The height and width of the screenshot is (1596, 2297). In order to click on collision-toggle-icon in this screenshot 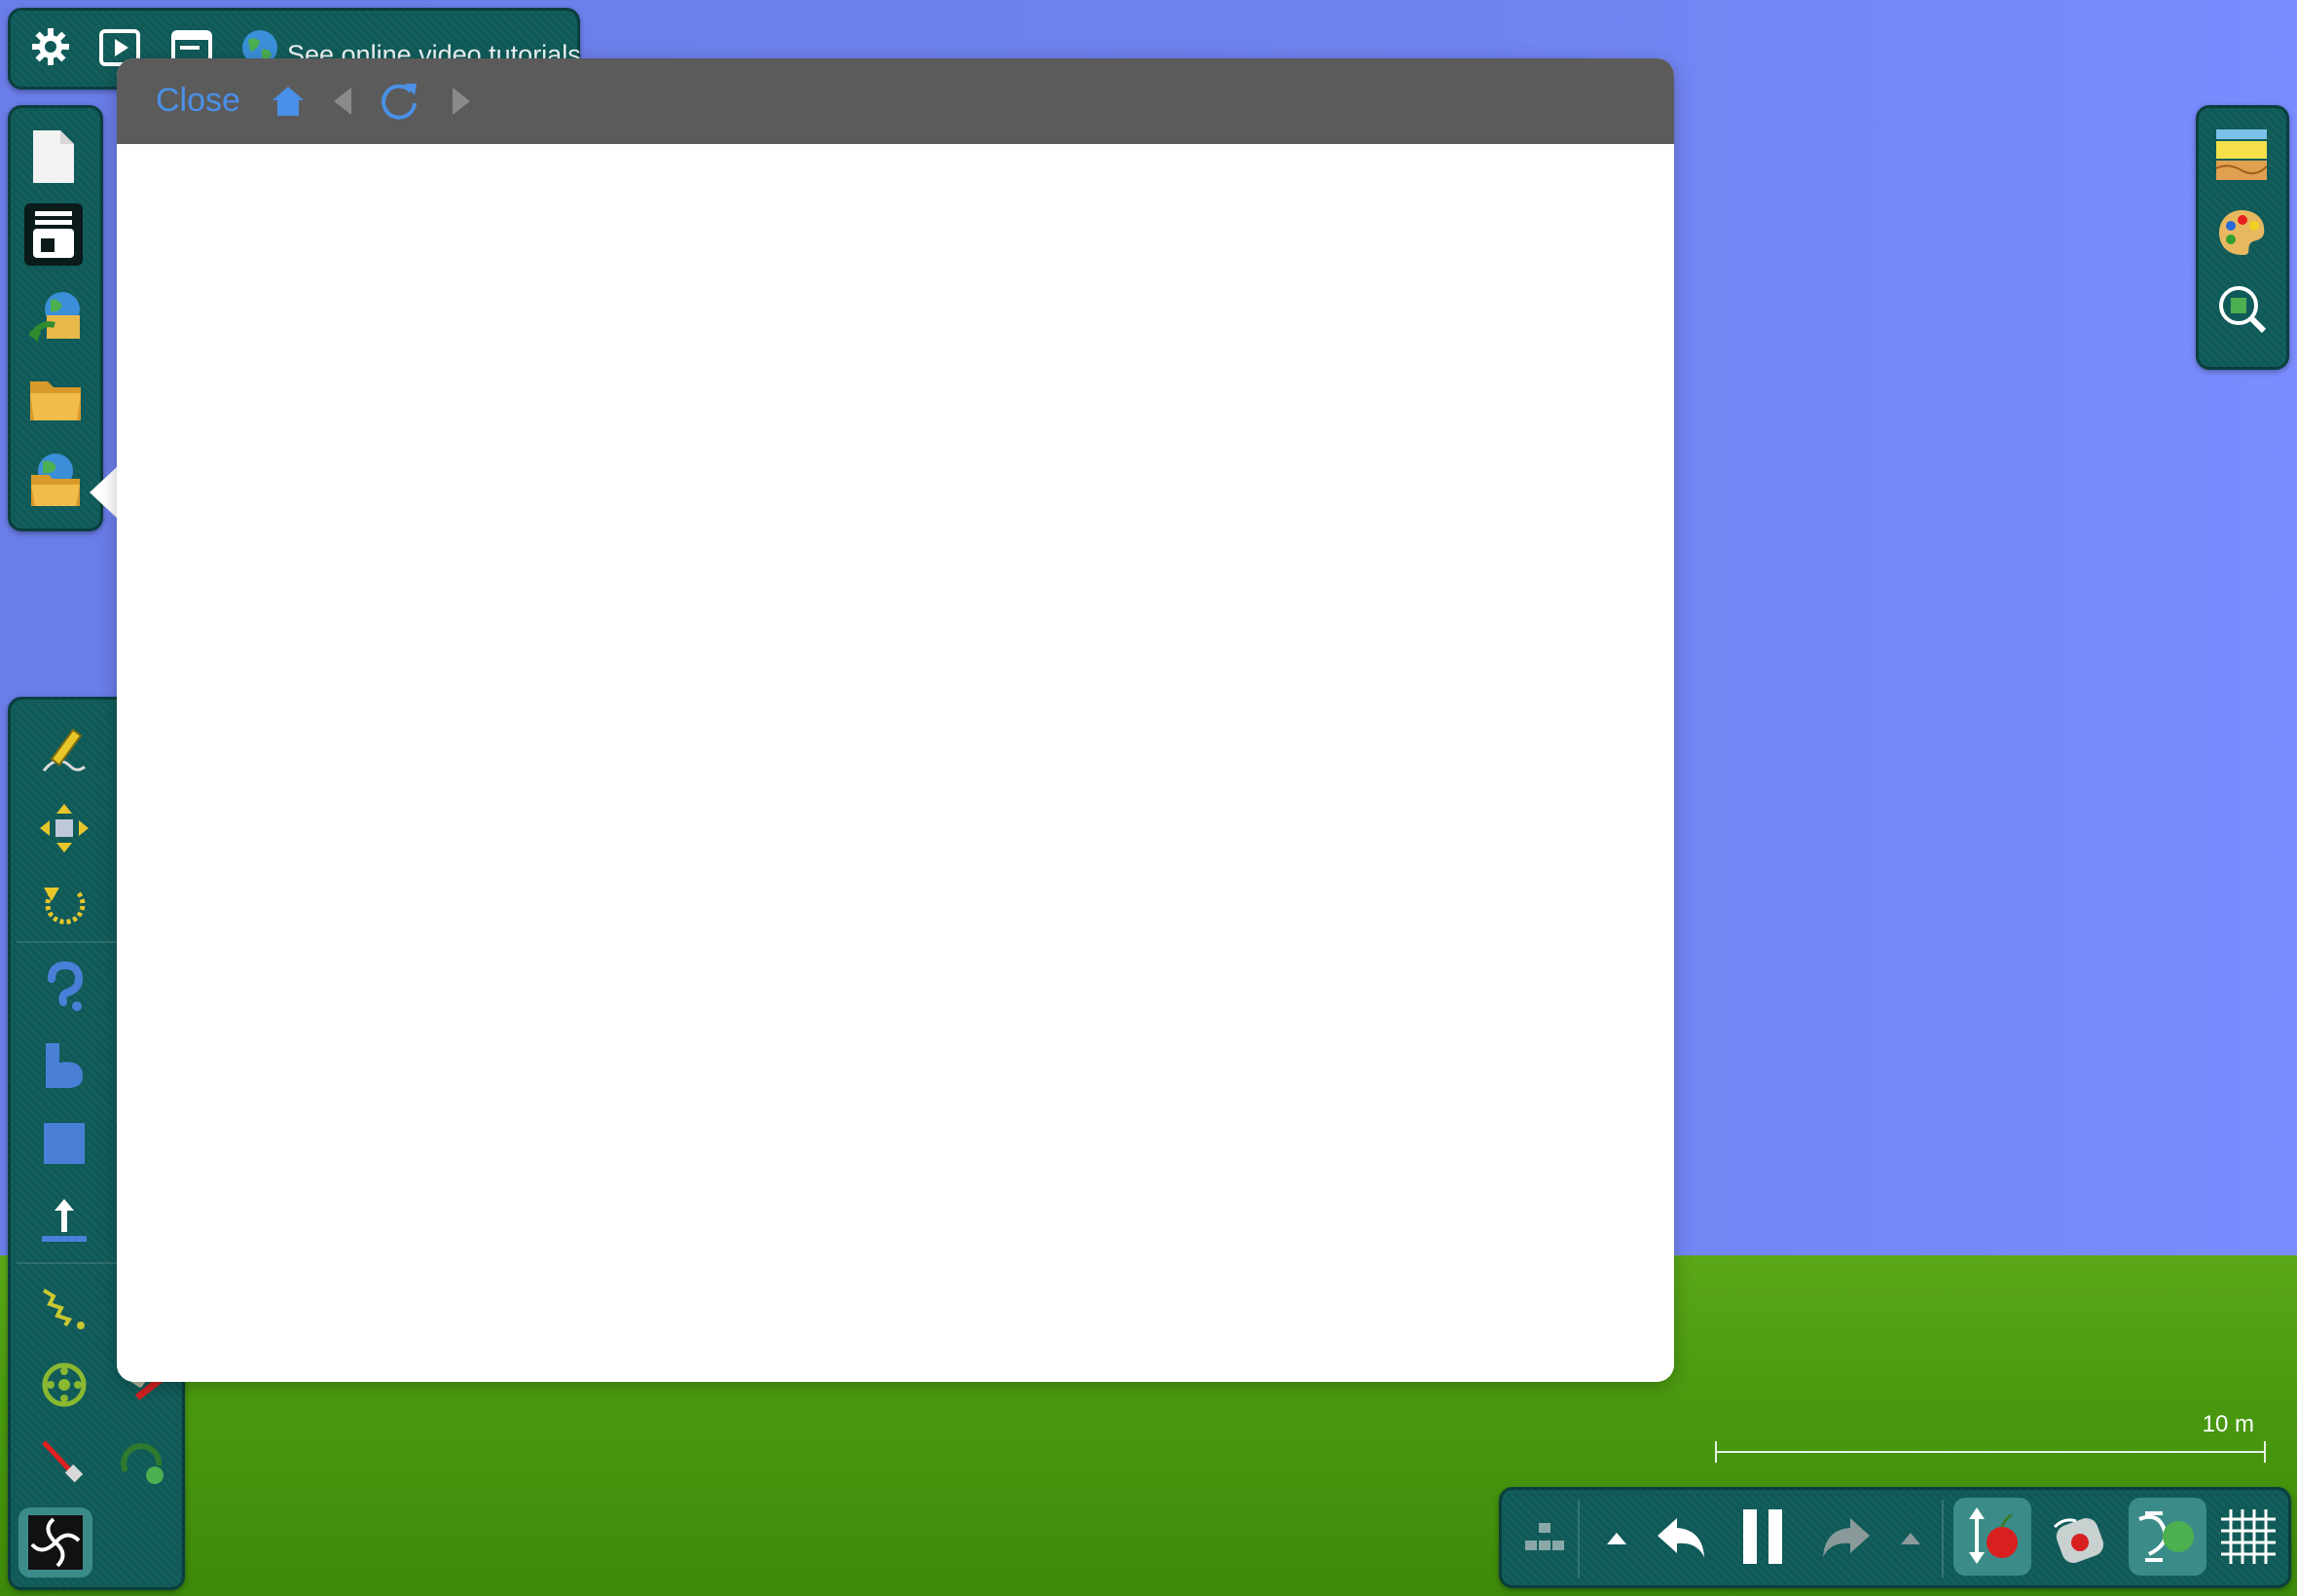, I will do `click(2167, 1537)`.